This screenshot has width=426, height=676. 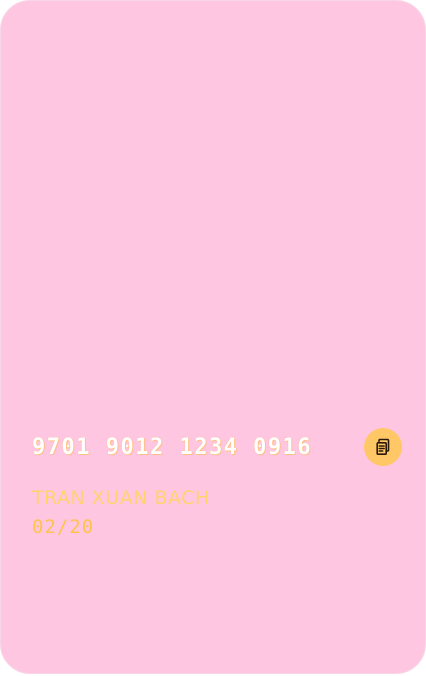 I want to click on card-expiry-date: 02/20, so click(x=63, y=527).